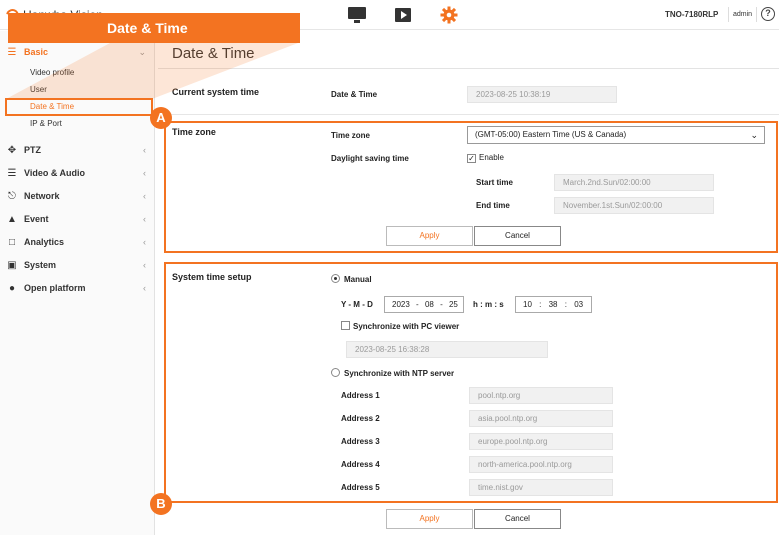 The height and width of the screenshot is (535, 779). Describe the element at coordinates (161, 504) in the screenshot. I see `badge-b: B` at that location.